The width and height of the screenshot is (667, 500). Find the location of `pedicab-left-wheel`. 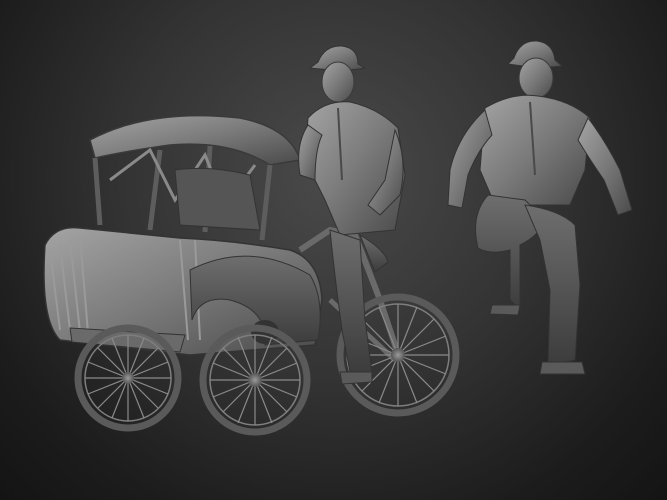

pedicab-left-wheel is located at coordinates (128, 378).